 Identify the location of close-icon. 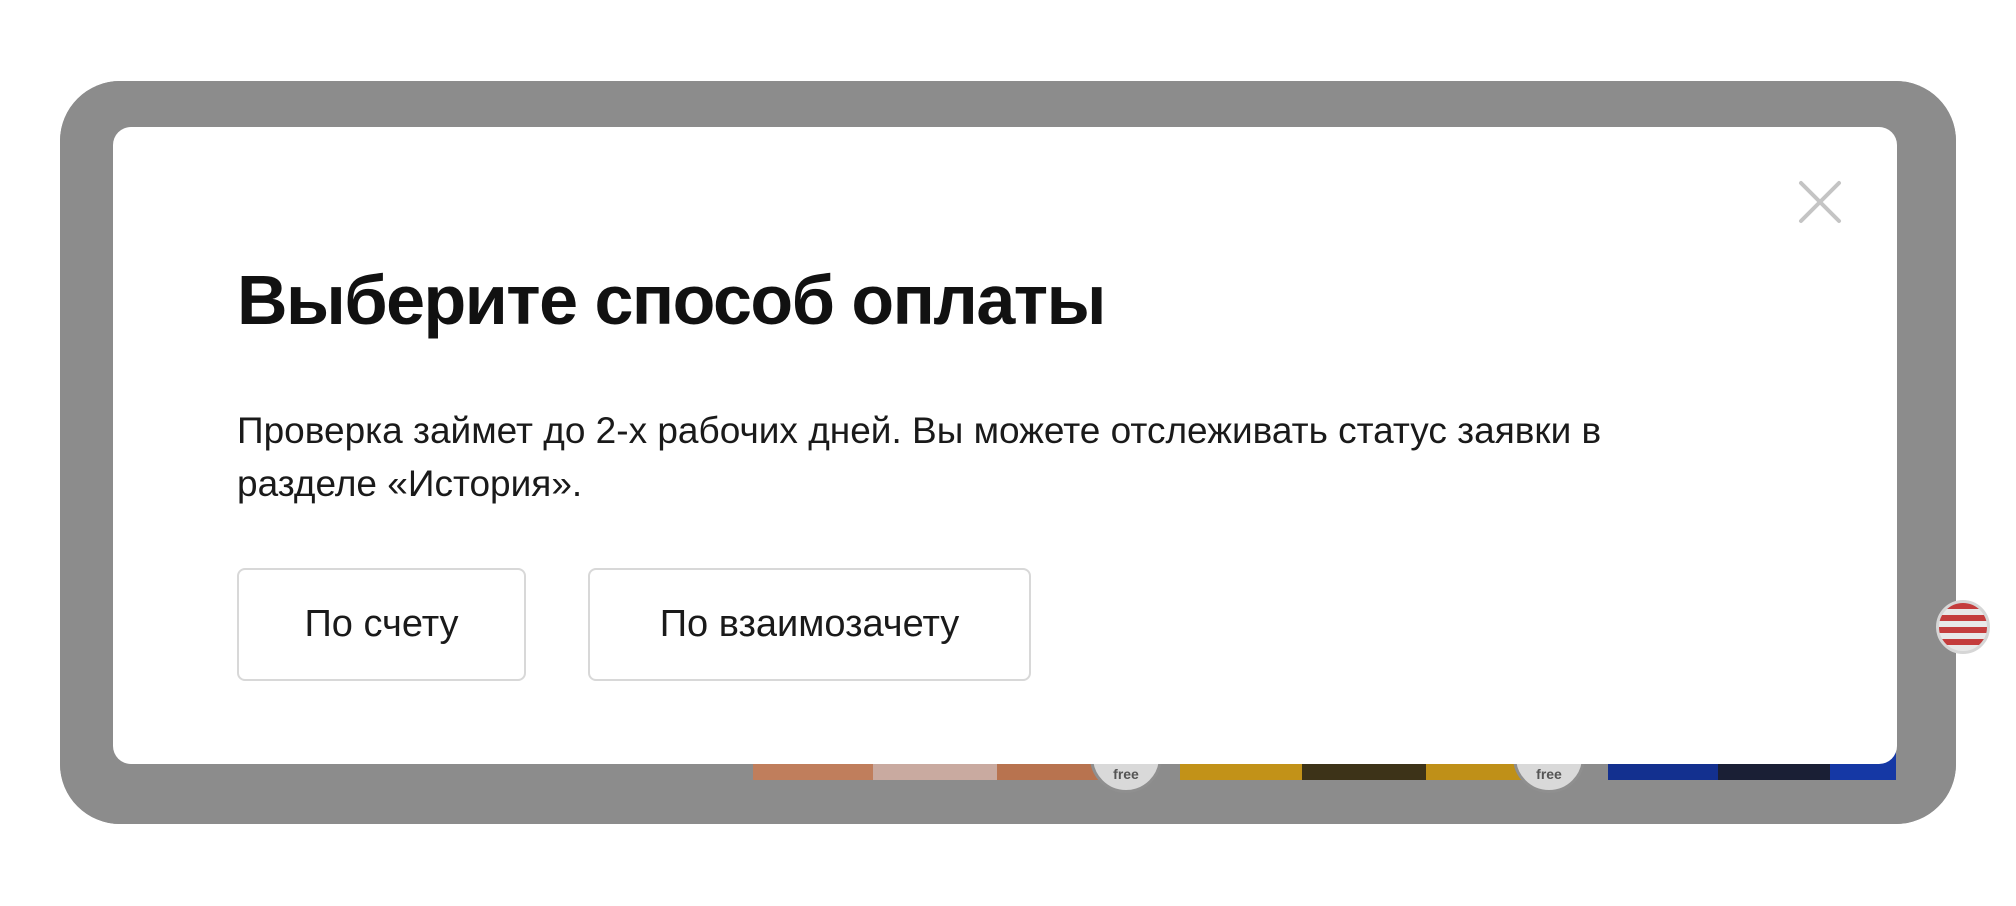
(1820, 202).